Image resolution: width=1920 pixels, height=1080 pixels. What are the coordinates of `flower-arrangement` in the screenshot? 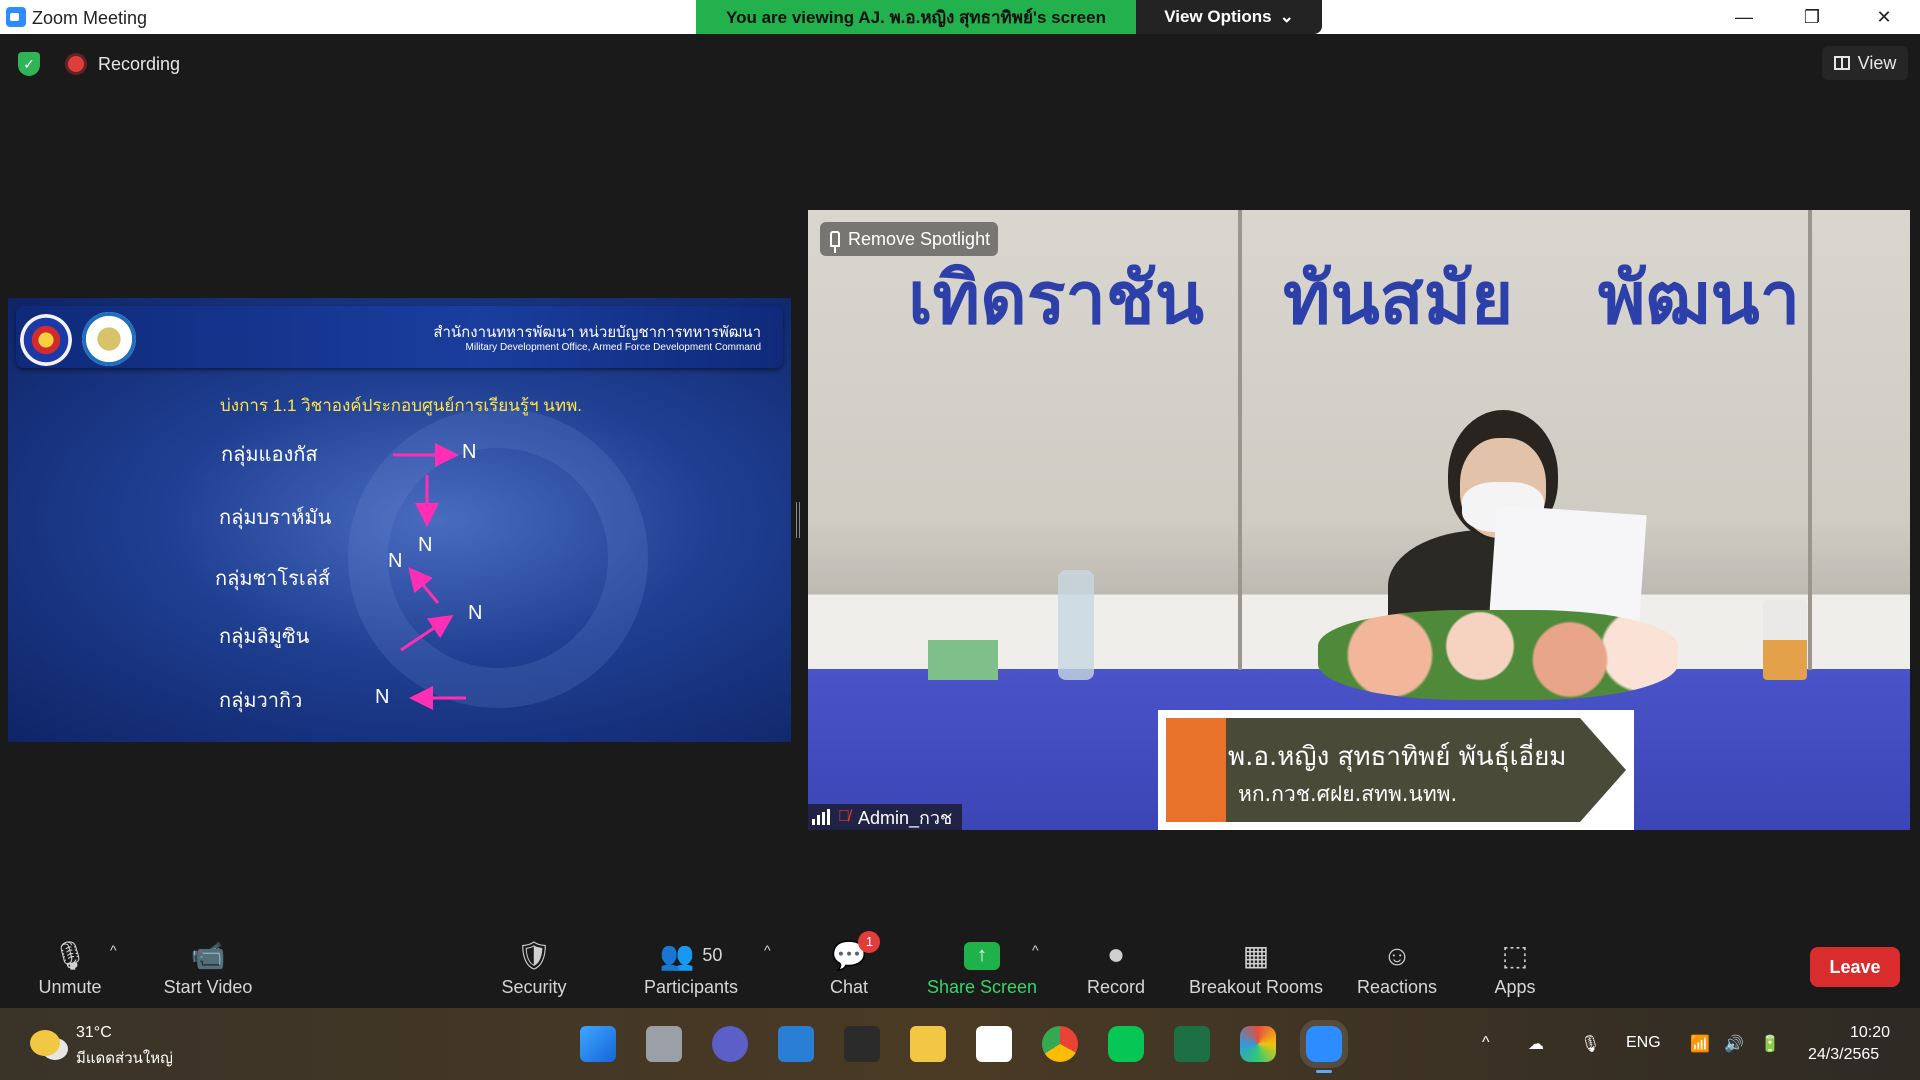 It's located at (1498, 655).